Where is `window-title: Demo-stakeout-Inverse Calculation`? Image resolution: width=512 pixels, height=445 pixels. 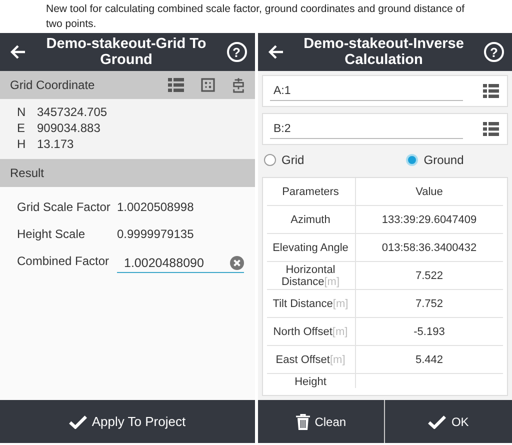
window-title: Demo-stakeout-Inverse Calculation is located at coordinates (383, 52).